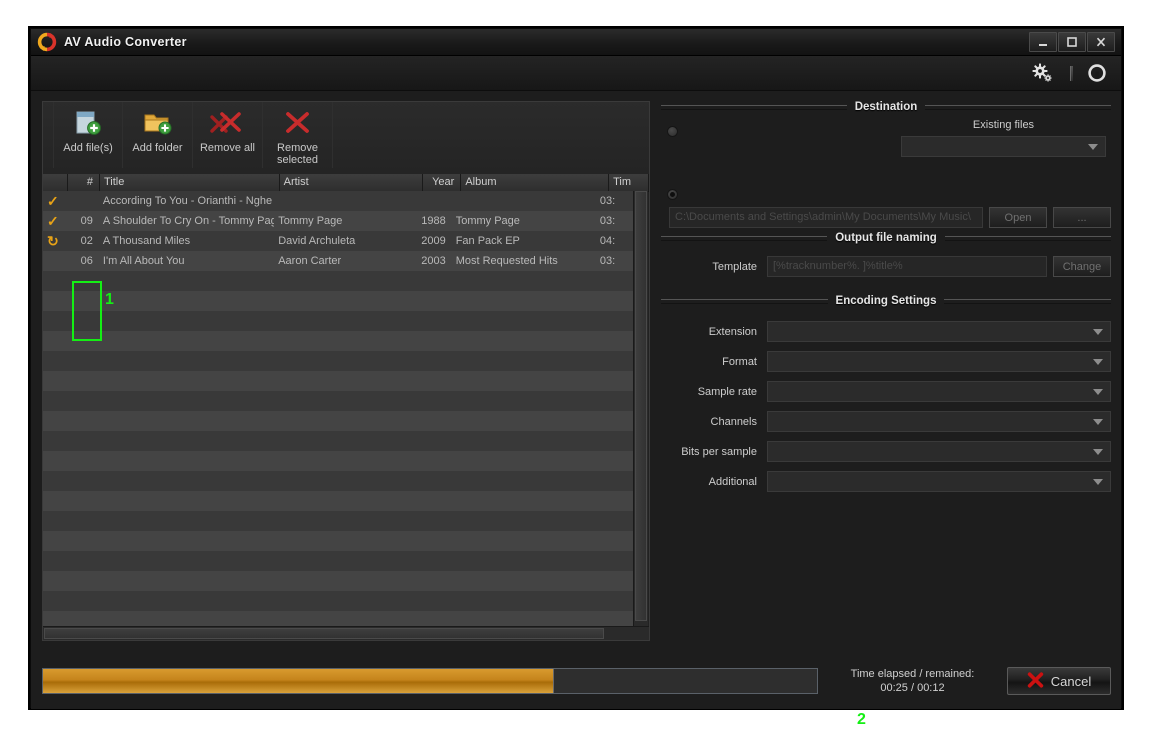  I want to click on encoding-dropdown-channels, so click(939, 421).